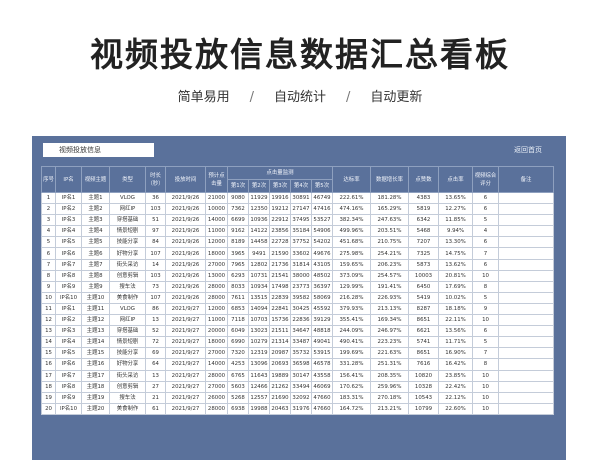  Describe the element at coordinates (48, 275) in the screenshot. I see `table-cell: 8` at that location.